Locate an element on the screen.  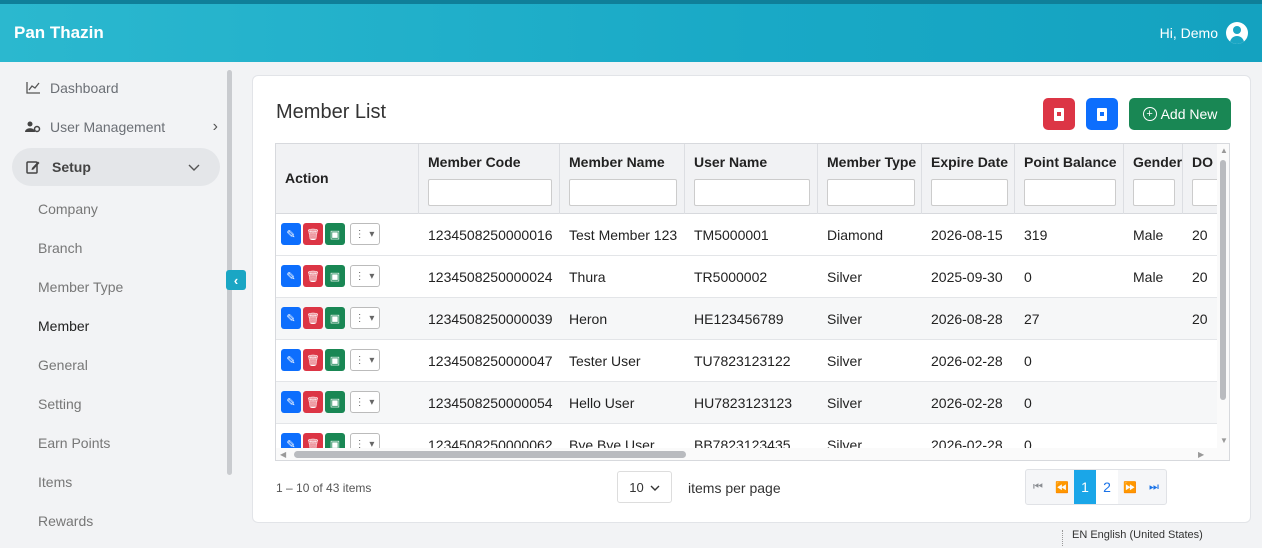
cell-point-balance: 0 is located at coordinates (1028, 361).